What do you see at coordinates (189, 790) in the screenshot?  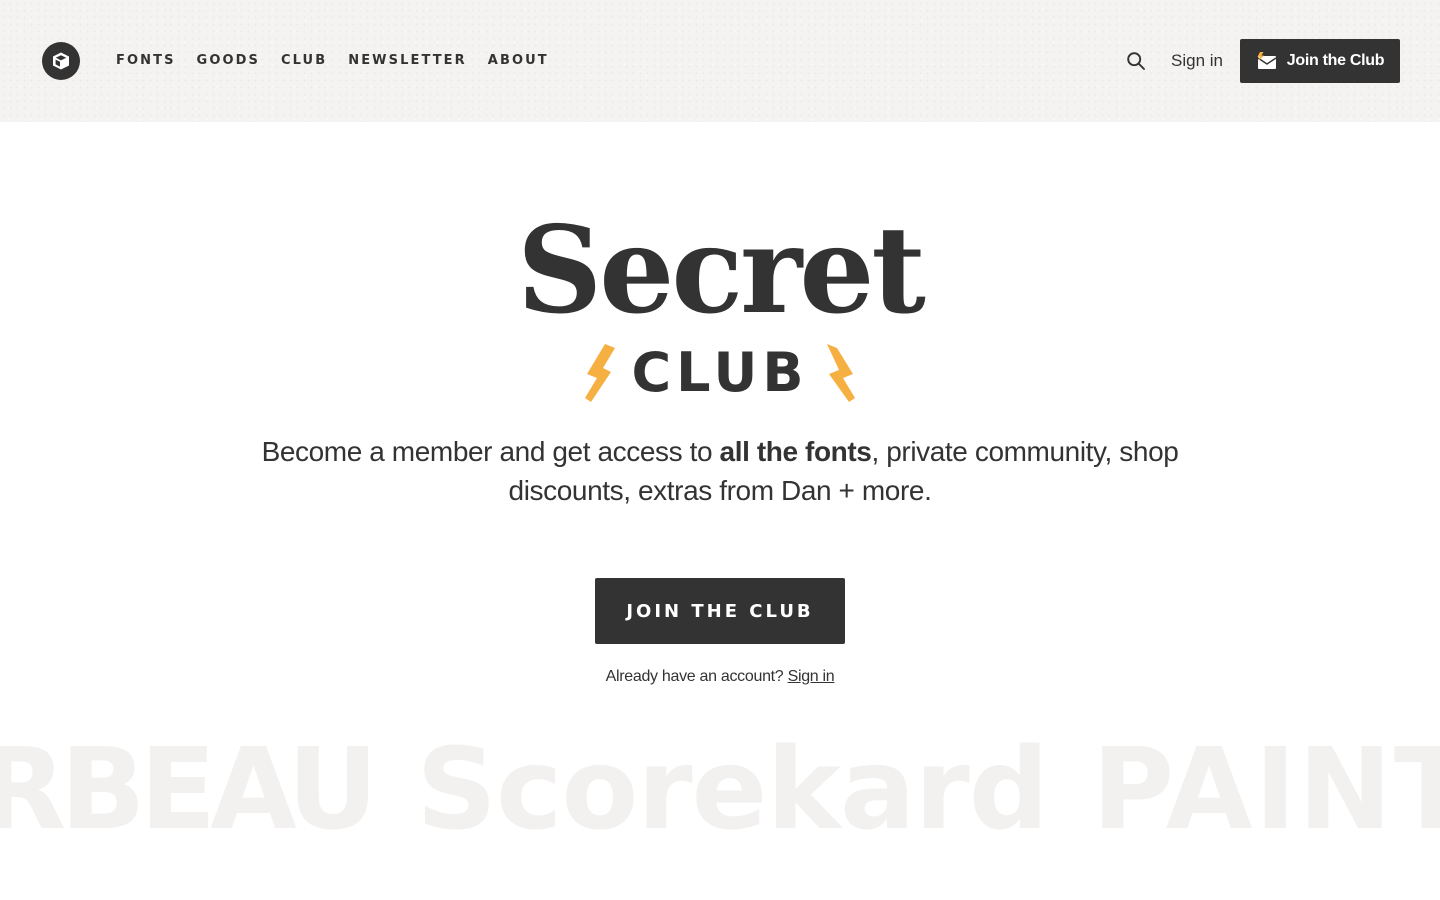 I see `marquee-word: RBEAU` at bounding box center [189, 790].